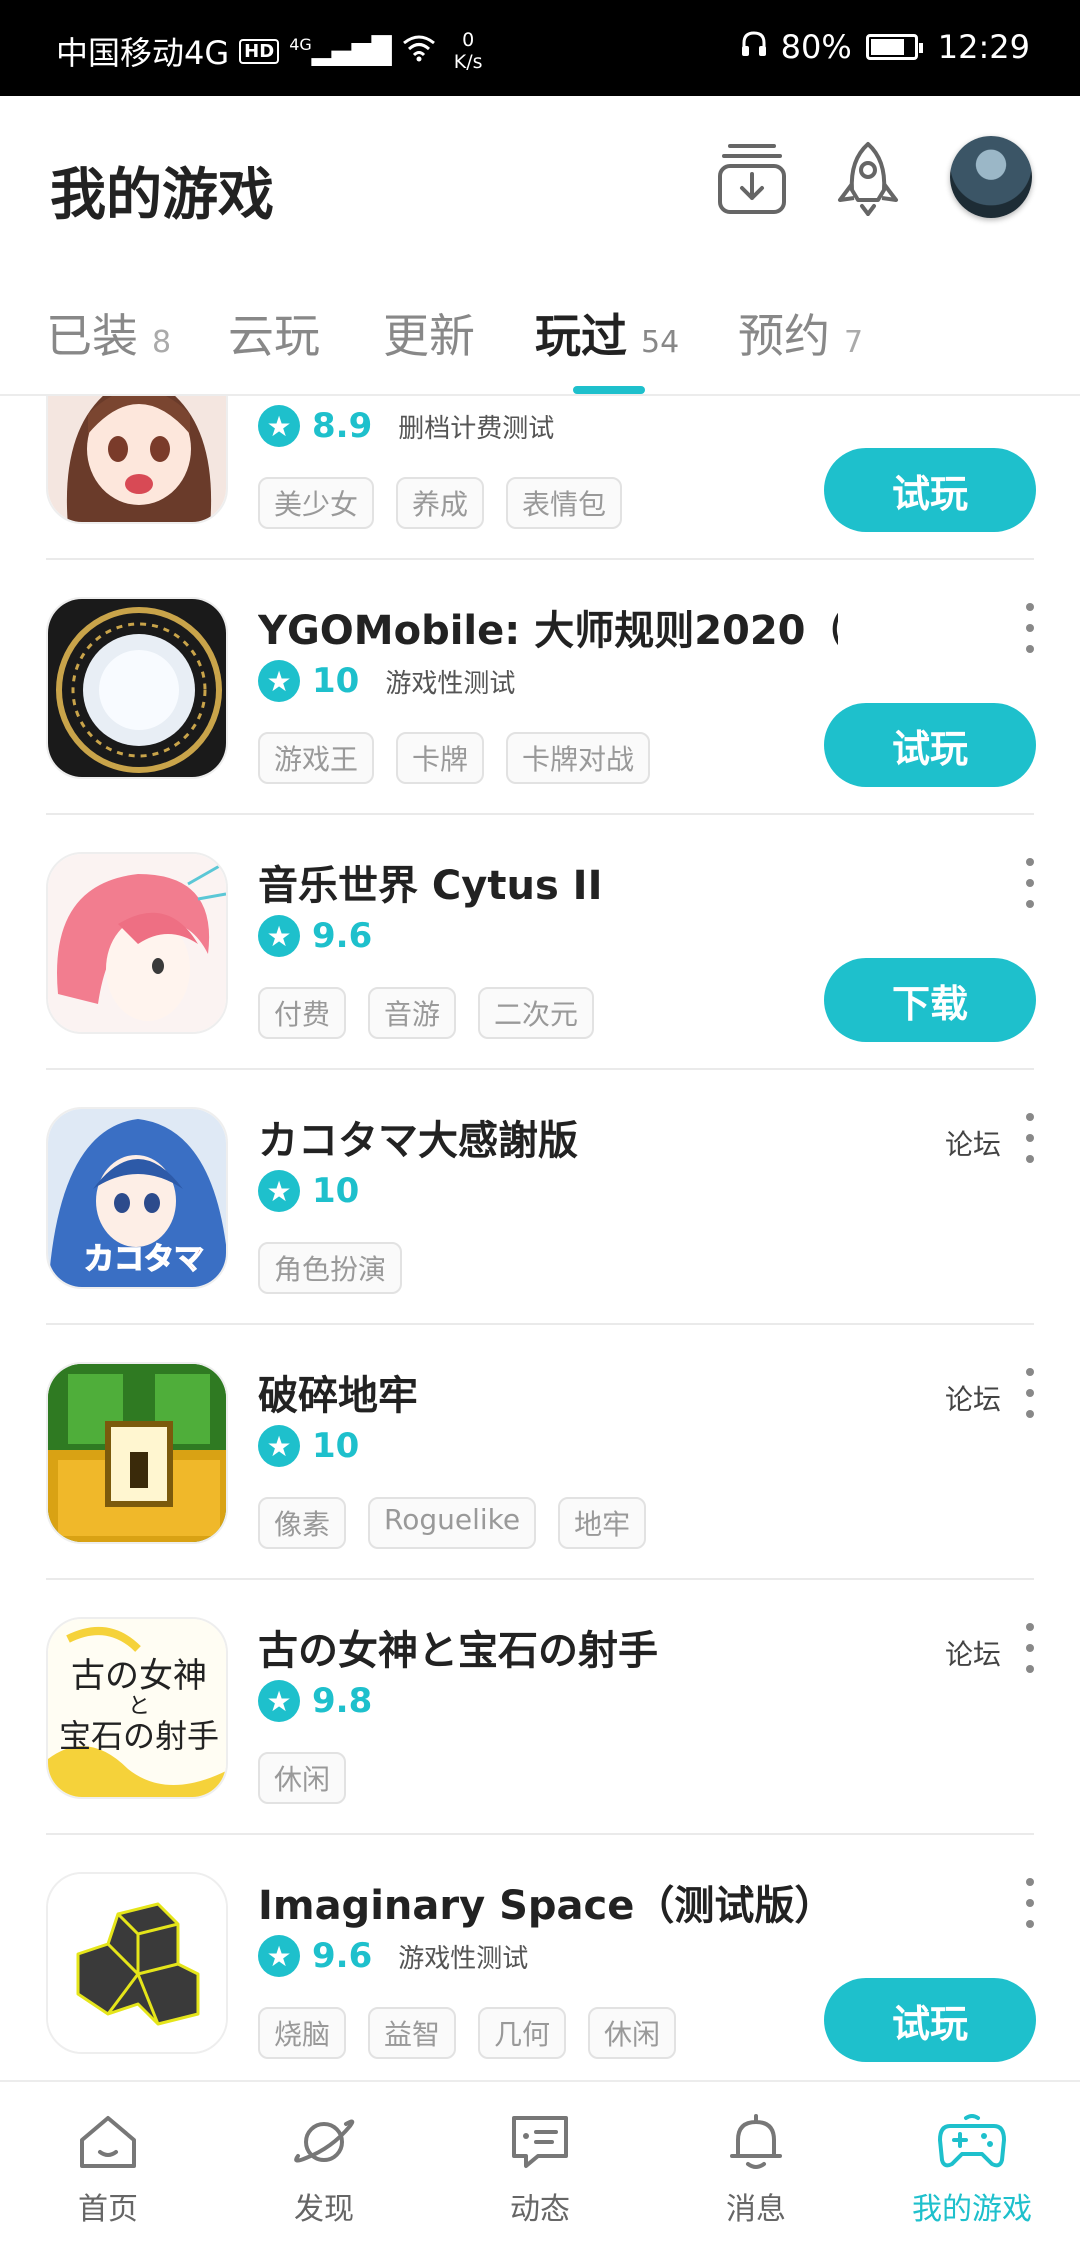  I want to click on tag: 养成, so click(440, 503).